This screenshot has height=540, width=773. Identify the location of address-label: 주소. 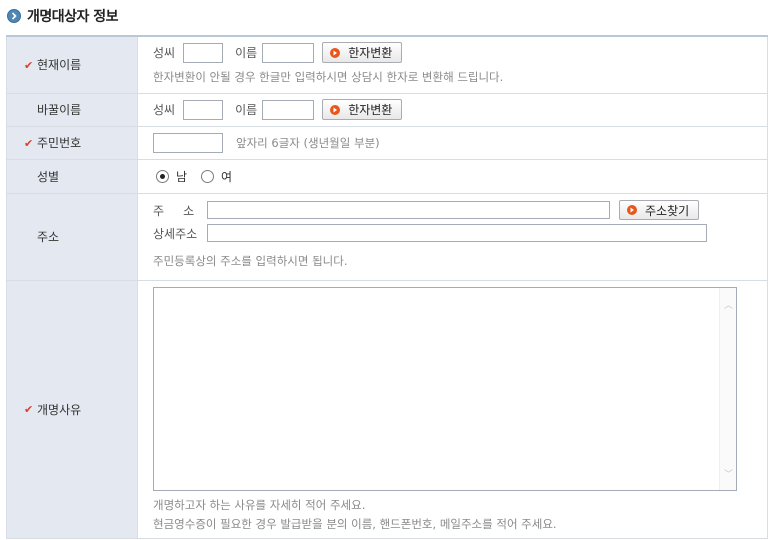
(48, 237).